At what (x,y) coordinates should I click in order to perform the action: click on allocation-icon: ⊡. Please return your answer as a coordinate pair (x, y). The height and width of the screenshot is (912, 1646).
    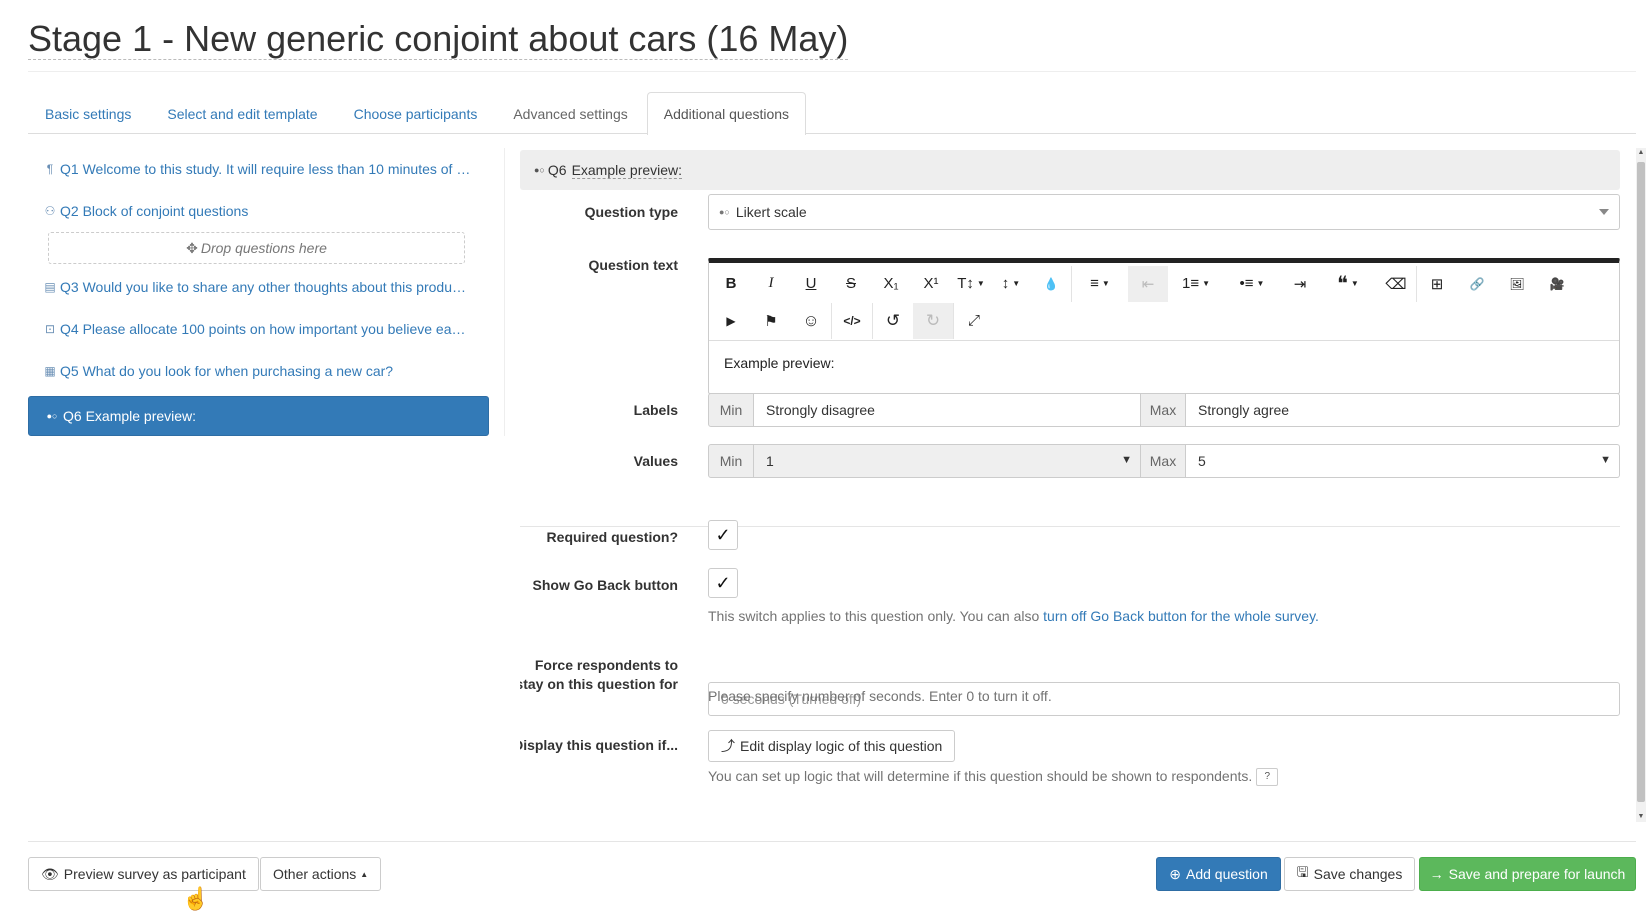
    Looking at the image, I should click on (50, 329).